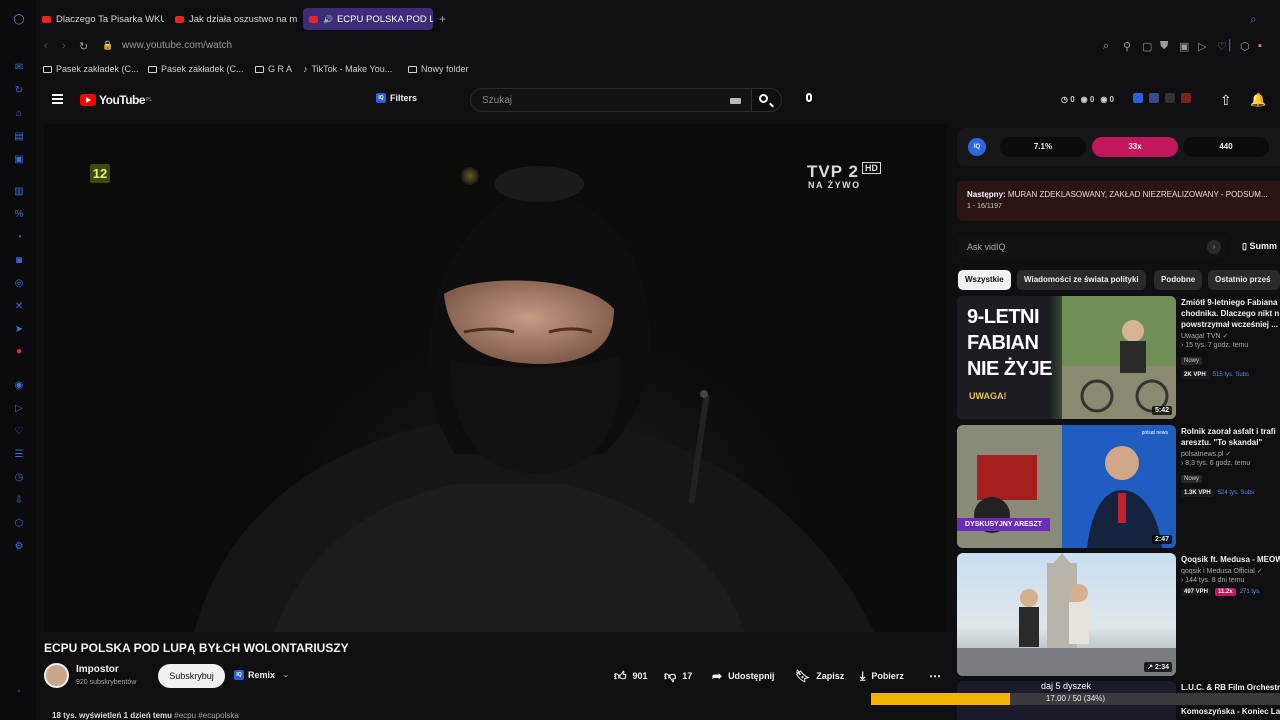  I want to click on player-icon: ▷, so click(19, 409).